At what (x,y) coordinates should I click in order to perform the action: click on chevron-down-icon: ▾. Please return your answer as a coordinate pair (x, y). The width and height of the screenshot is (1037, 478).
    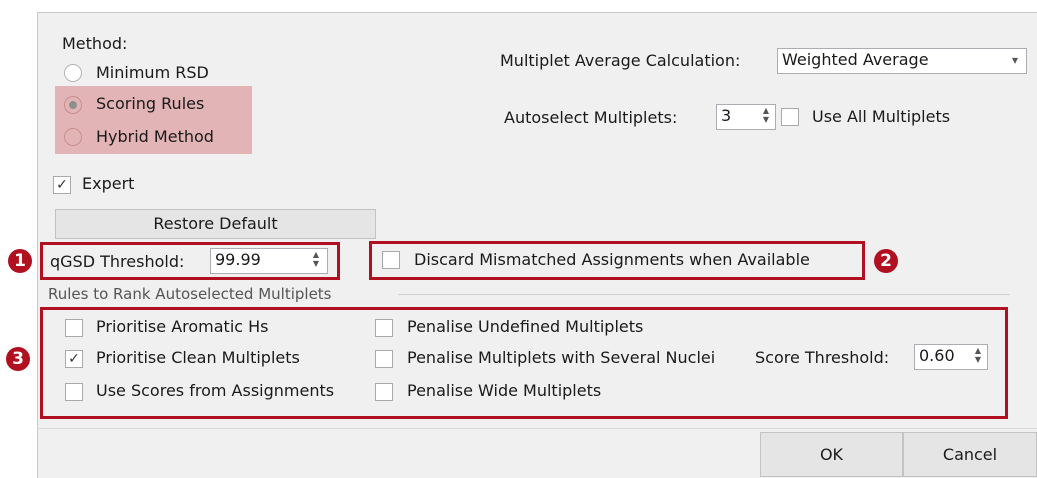
    Looking at the image, I should click on (1014, 60).